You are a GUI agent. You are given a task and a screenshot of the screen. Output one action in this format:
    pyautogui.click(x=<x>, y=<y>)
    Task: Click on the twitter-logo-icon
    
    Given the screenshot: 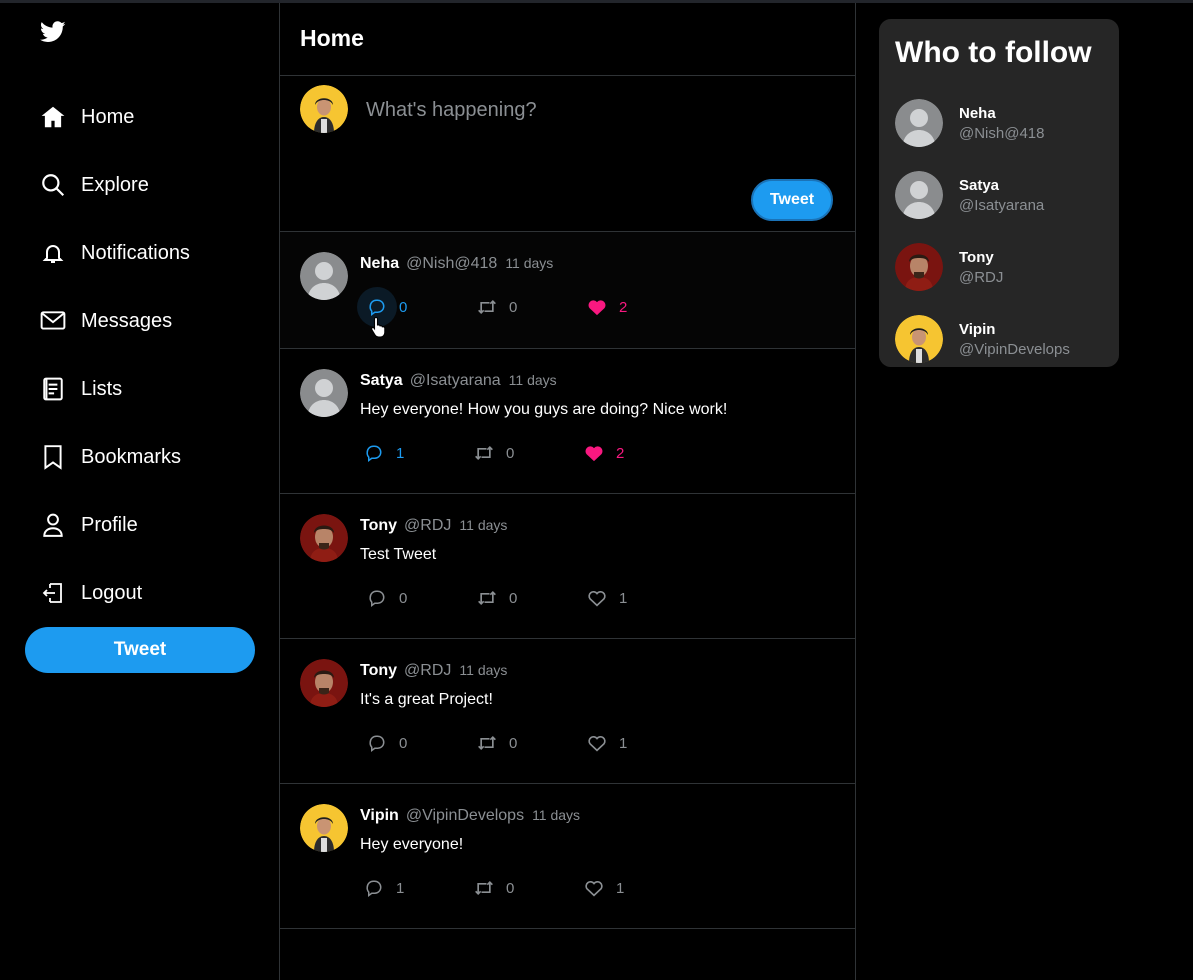 What is the action you would take?
    pyautogui.click(x=52, y=32)
    